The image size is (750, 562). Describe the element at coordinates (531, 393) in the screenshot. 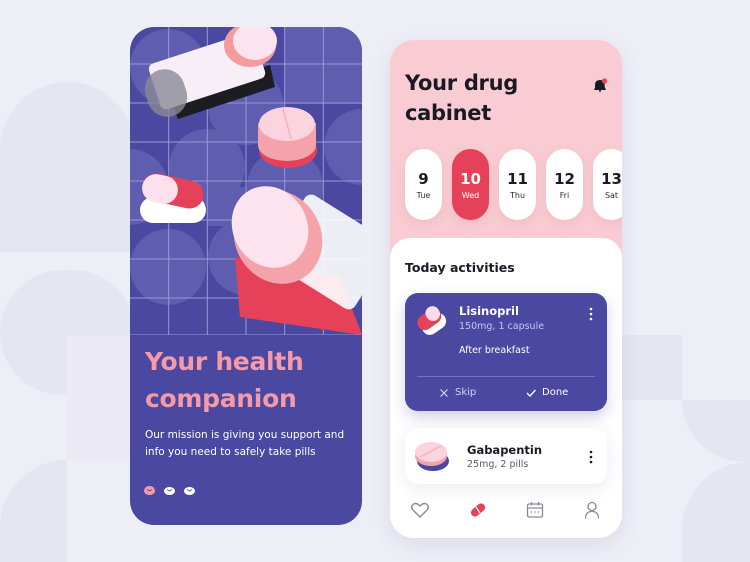

I see `check-icon` at that location.